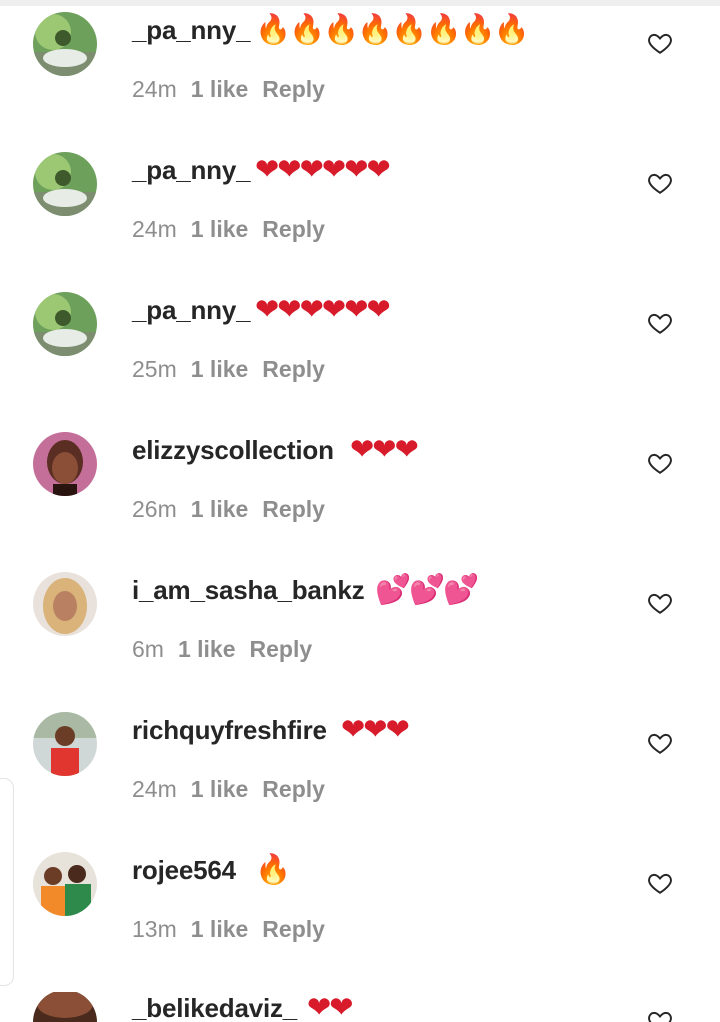 The width and height of the screenshot is (720, 1022). I want to click on comment-meta: 6m 1 like Reply, so click(222, 649).